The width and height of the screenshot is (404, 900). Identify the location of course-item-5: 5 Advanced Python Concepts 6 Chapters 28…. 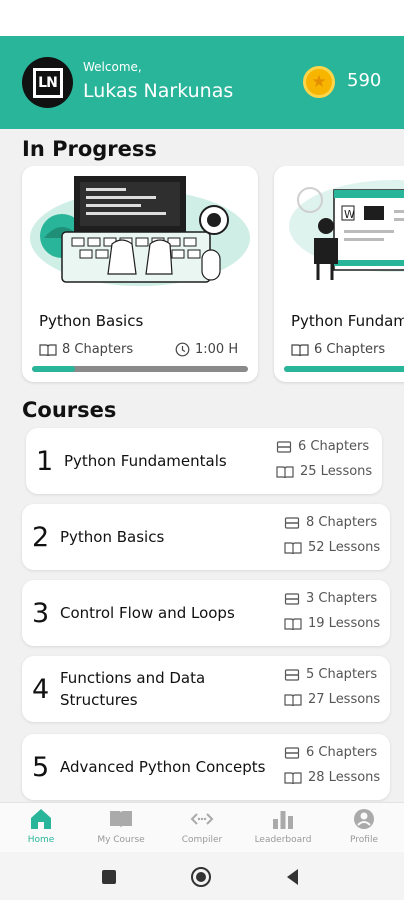
(206, 767).